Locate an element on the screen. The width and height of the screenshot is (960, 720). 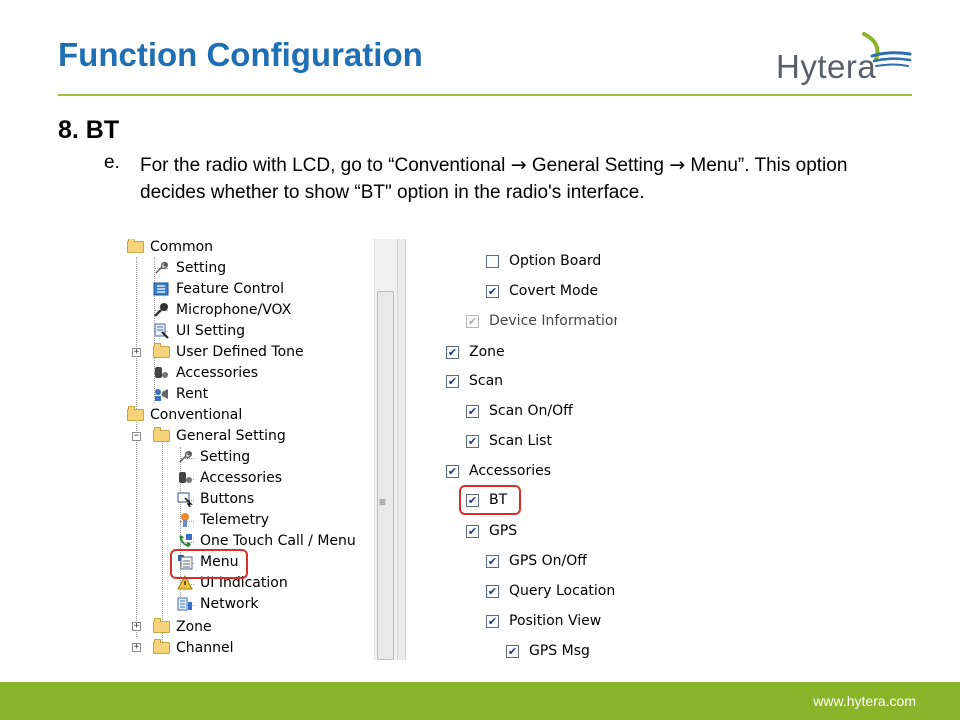
tree-item-label: Telemetry is located at coordinates (235, 520).